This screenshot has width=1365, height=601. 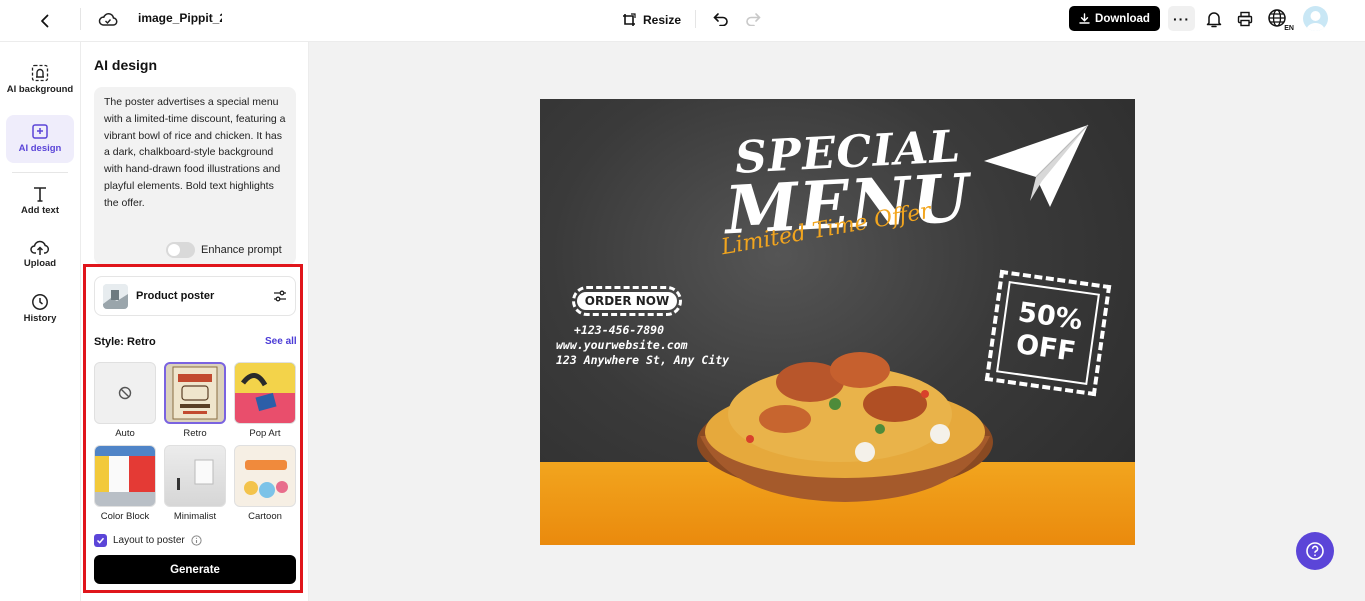 I want to click on product-poster-selector: Product poster, so click(x=195, y=296).